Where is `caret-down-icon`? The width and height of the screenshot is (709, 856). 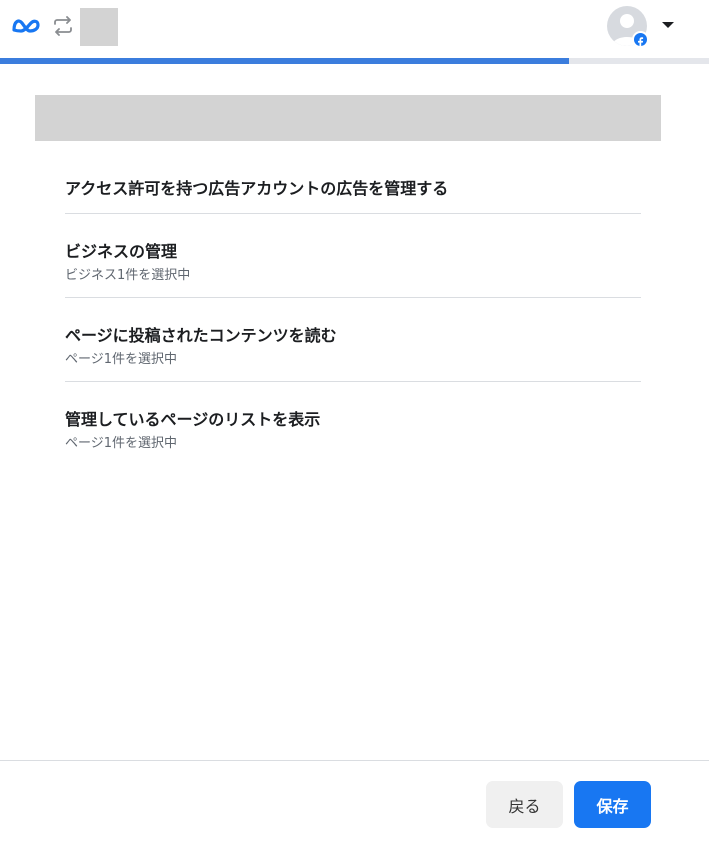 caret-down-icon is located at coordinates (668, 25).